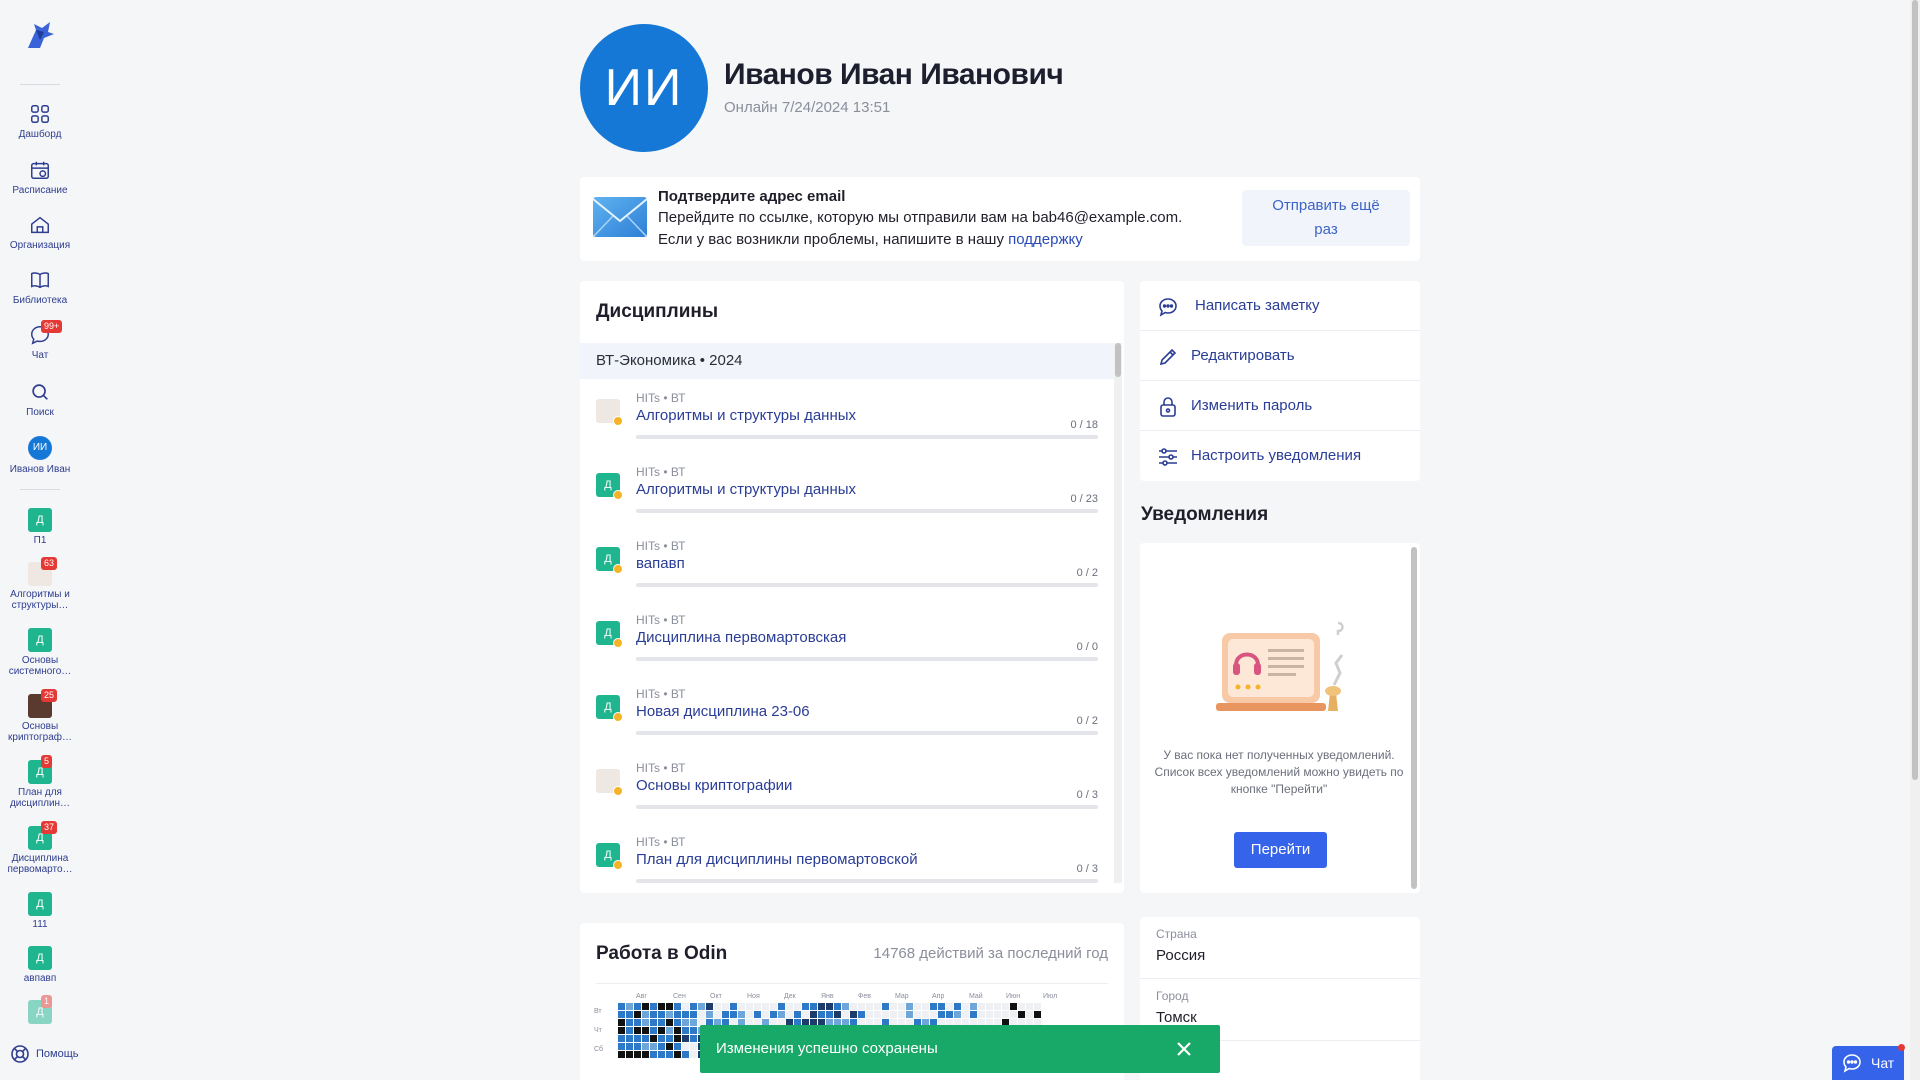  What do you see at coordinates (1280, 850) in the screenshot?
I see `go-to-notifications-button: Перейти` at bounding box center [1280, 850].